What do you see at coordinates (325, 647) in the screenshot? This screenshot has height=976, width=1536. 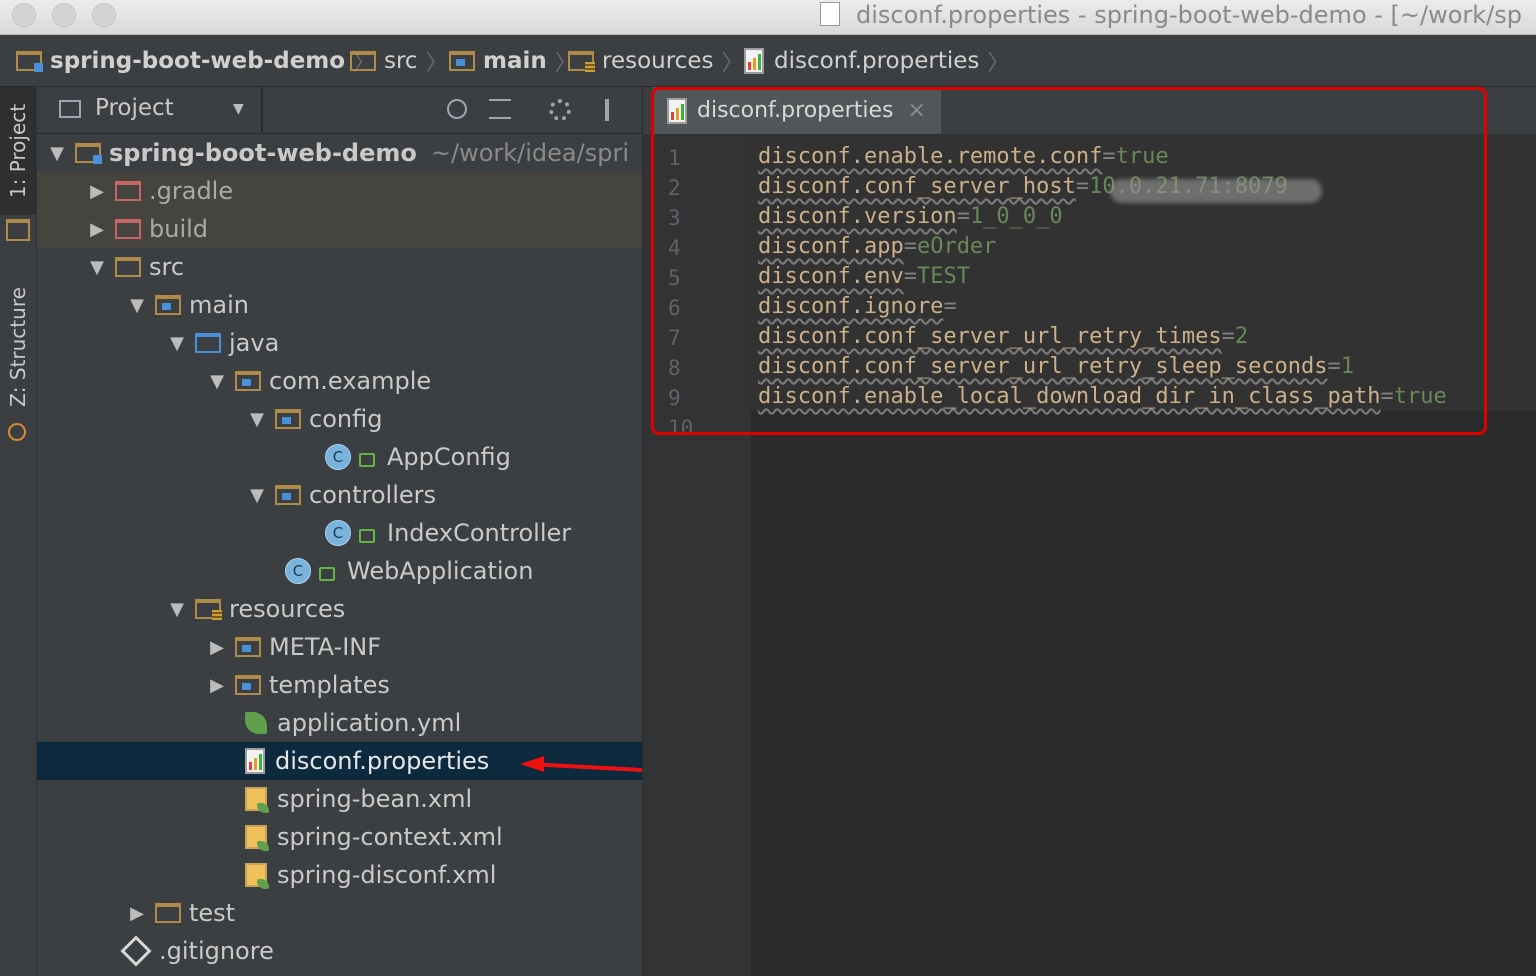 I see `tree-item-label: META-INF` at bounding box center [325, 647].